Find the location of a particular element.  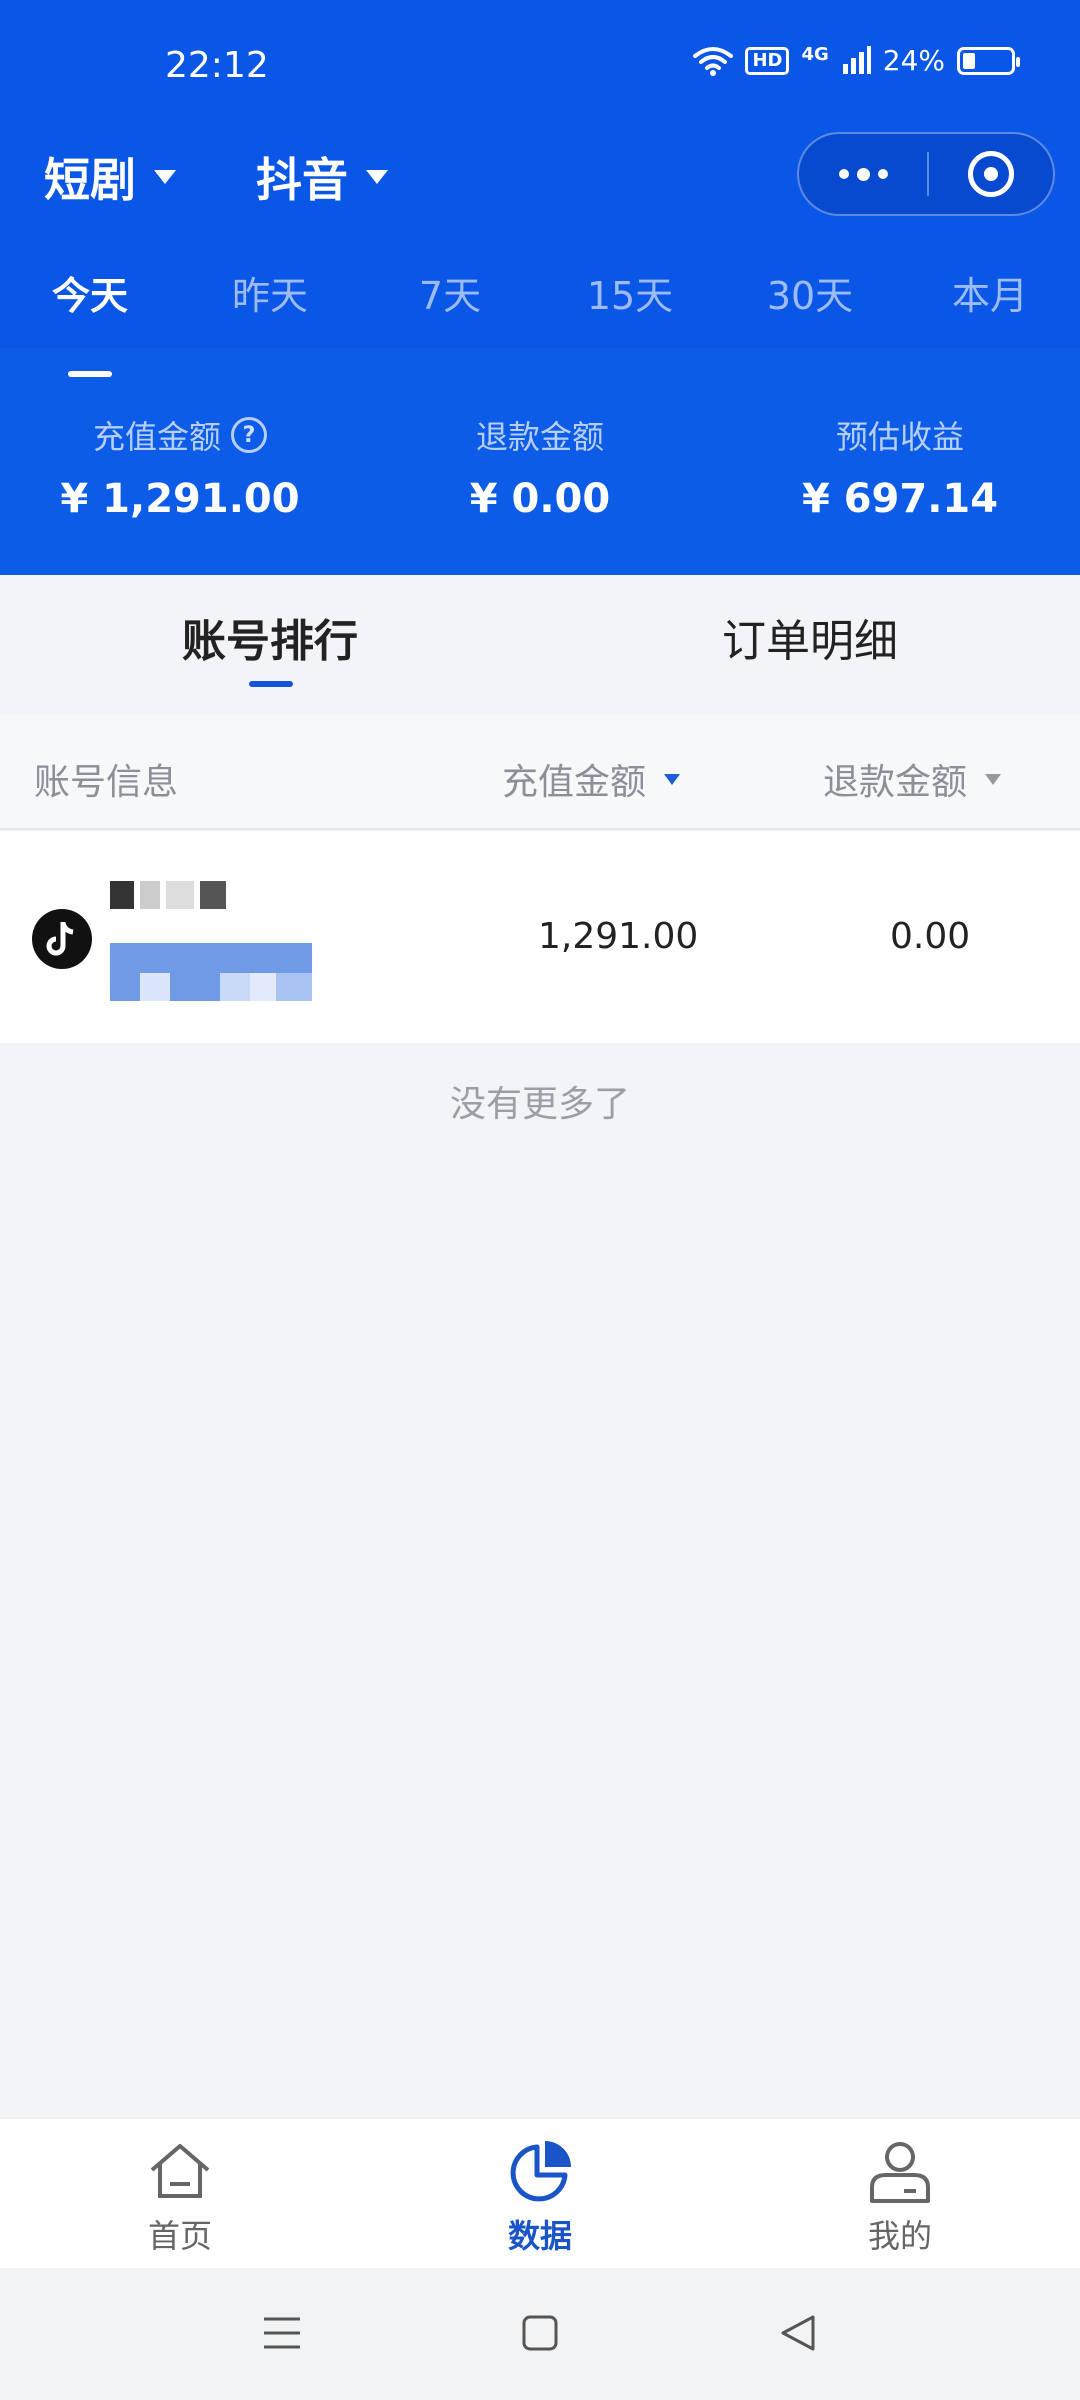

help-icon: ? is located at coordinates (249, 435).